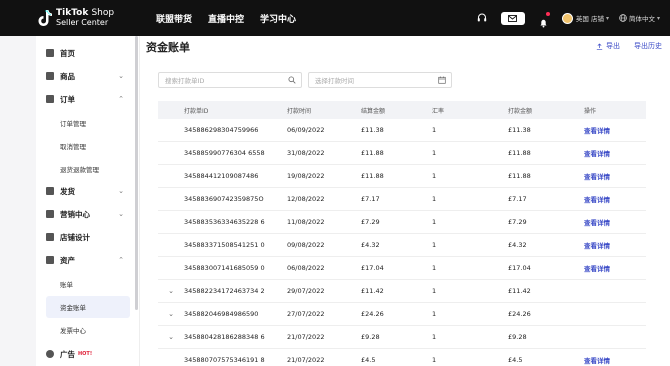 The width and height of the screenshot is (670, 366). I want to click on store-switcher: 英国 店铺 ▾, so click(585, 18).